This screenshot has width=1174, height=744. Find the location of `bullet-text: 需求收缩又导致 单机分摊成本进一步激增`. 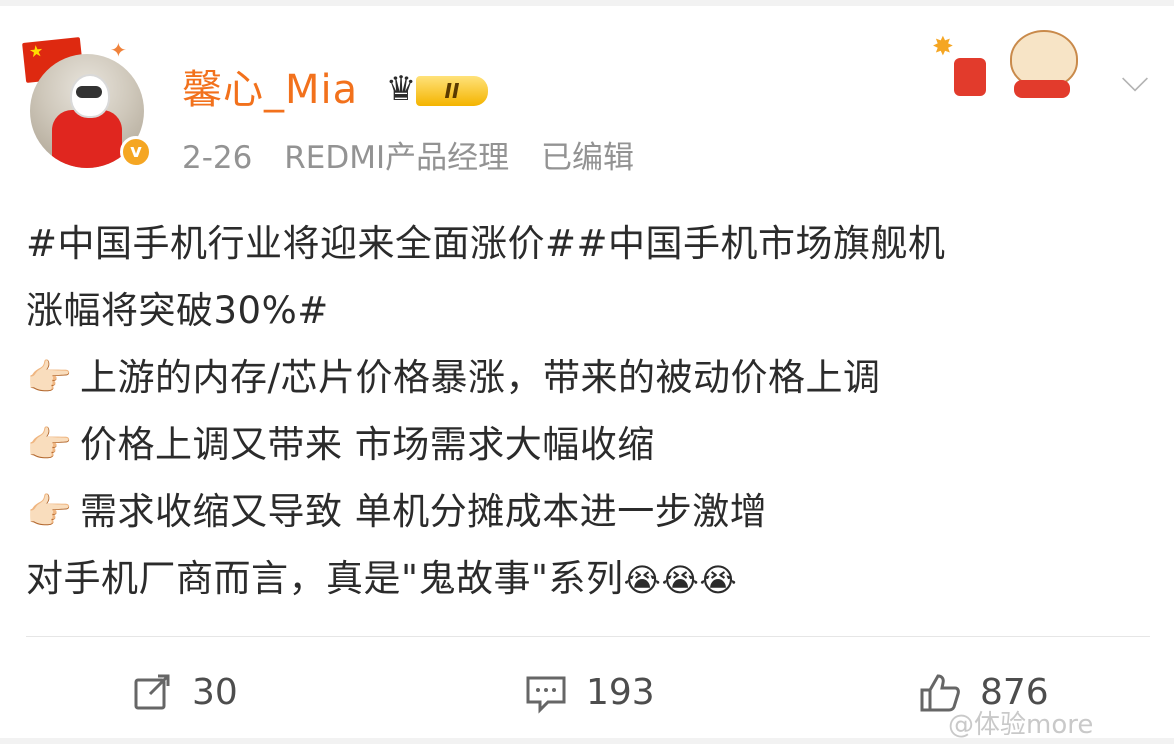

bullet-text: 需求收缩又导致 单机分摊成本进一步激增 is located at coordinates (424, 511).